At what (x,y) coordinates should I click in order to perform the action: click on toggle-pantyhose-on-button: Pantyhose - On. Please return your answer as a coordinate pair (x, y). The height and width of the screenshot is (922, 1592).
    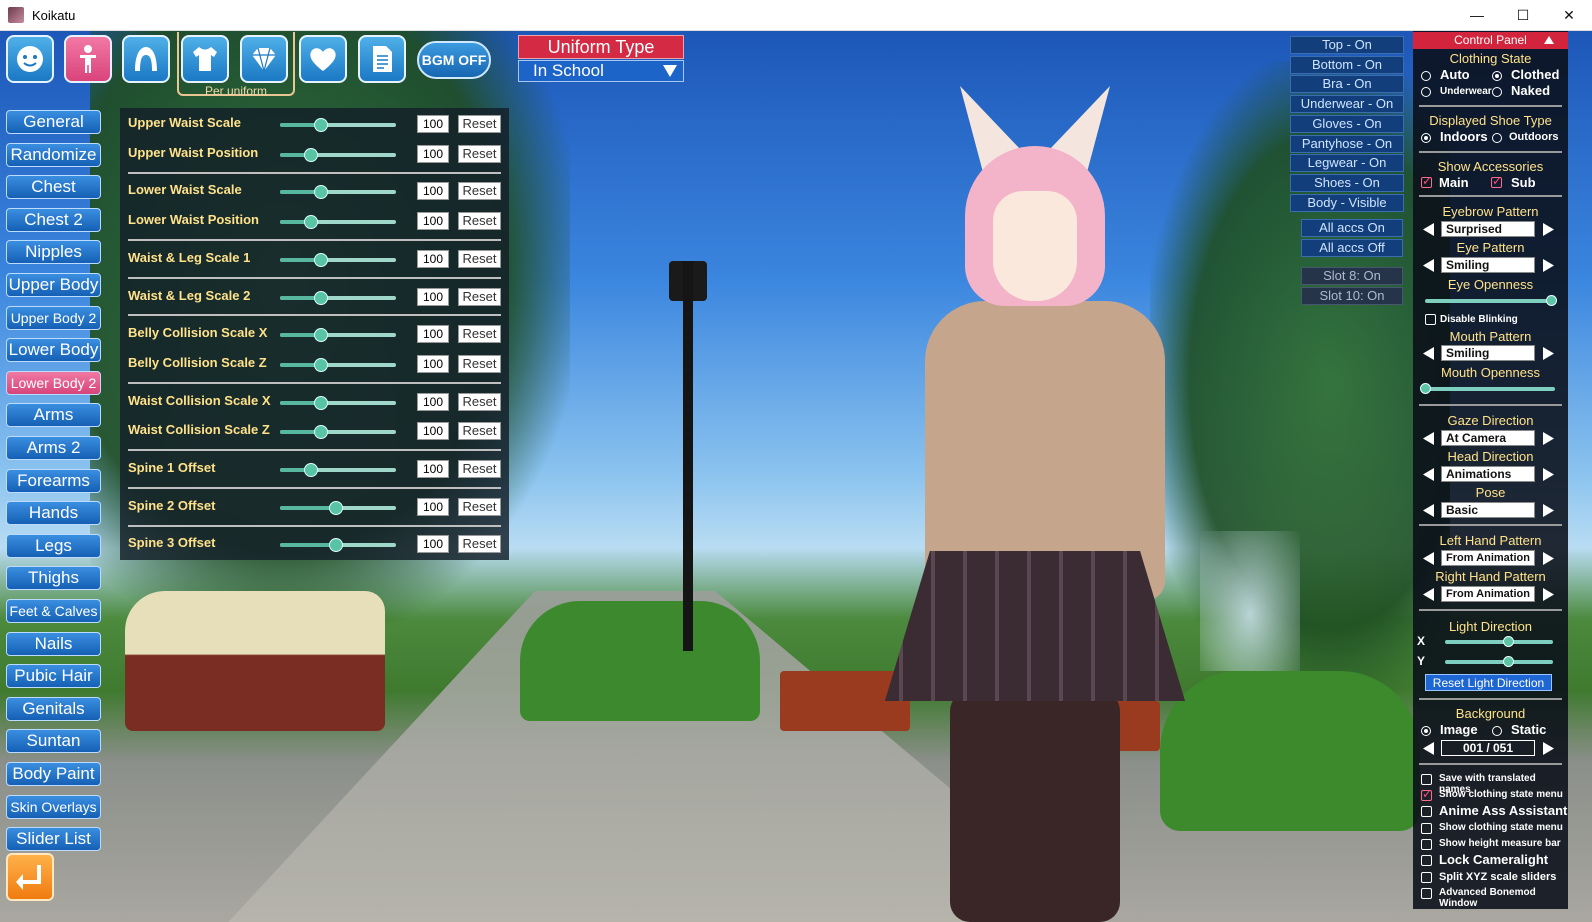
    Looking at the image, I should click on (1347, 143).